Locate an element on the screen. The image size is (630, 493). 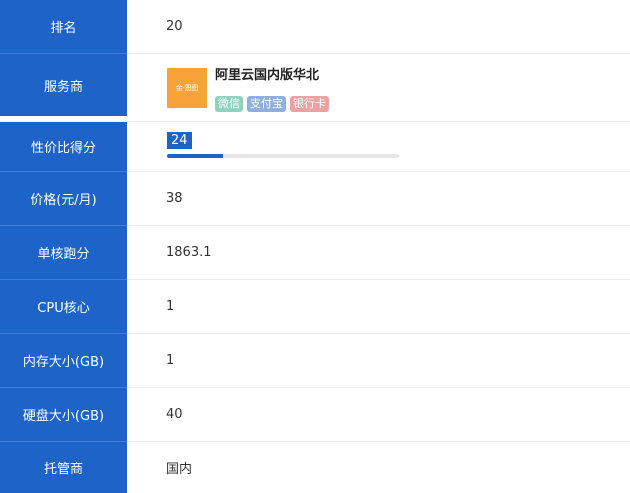
label-disk: 硬盘大小(GB) is located at coordinates (63, 415).